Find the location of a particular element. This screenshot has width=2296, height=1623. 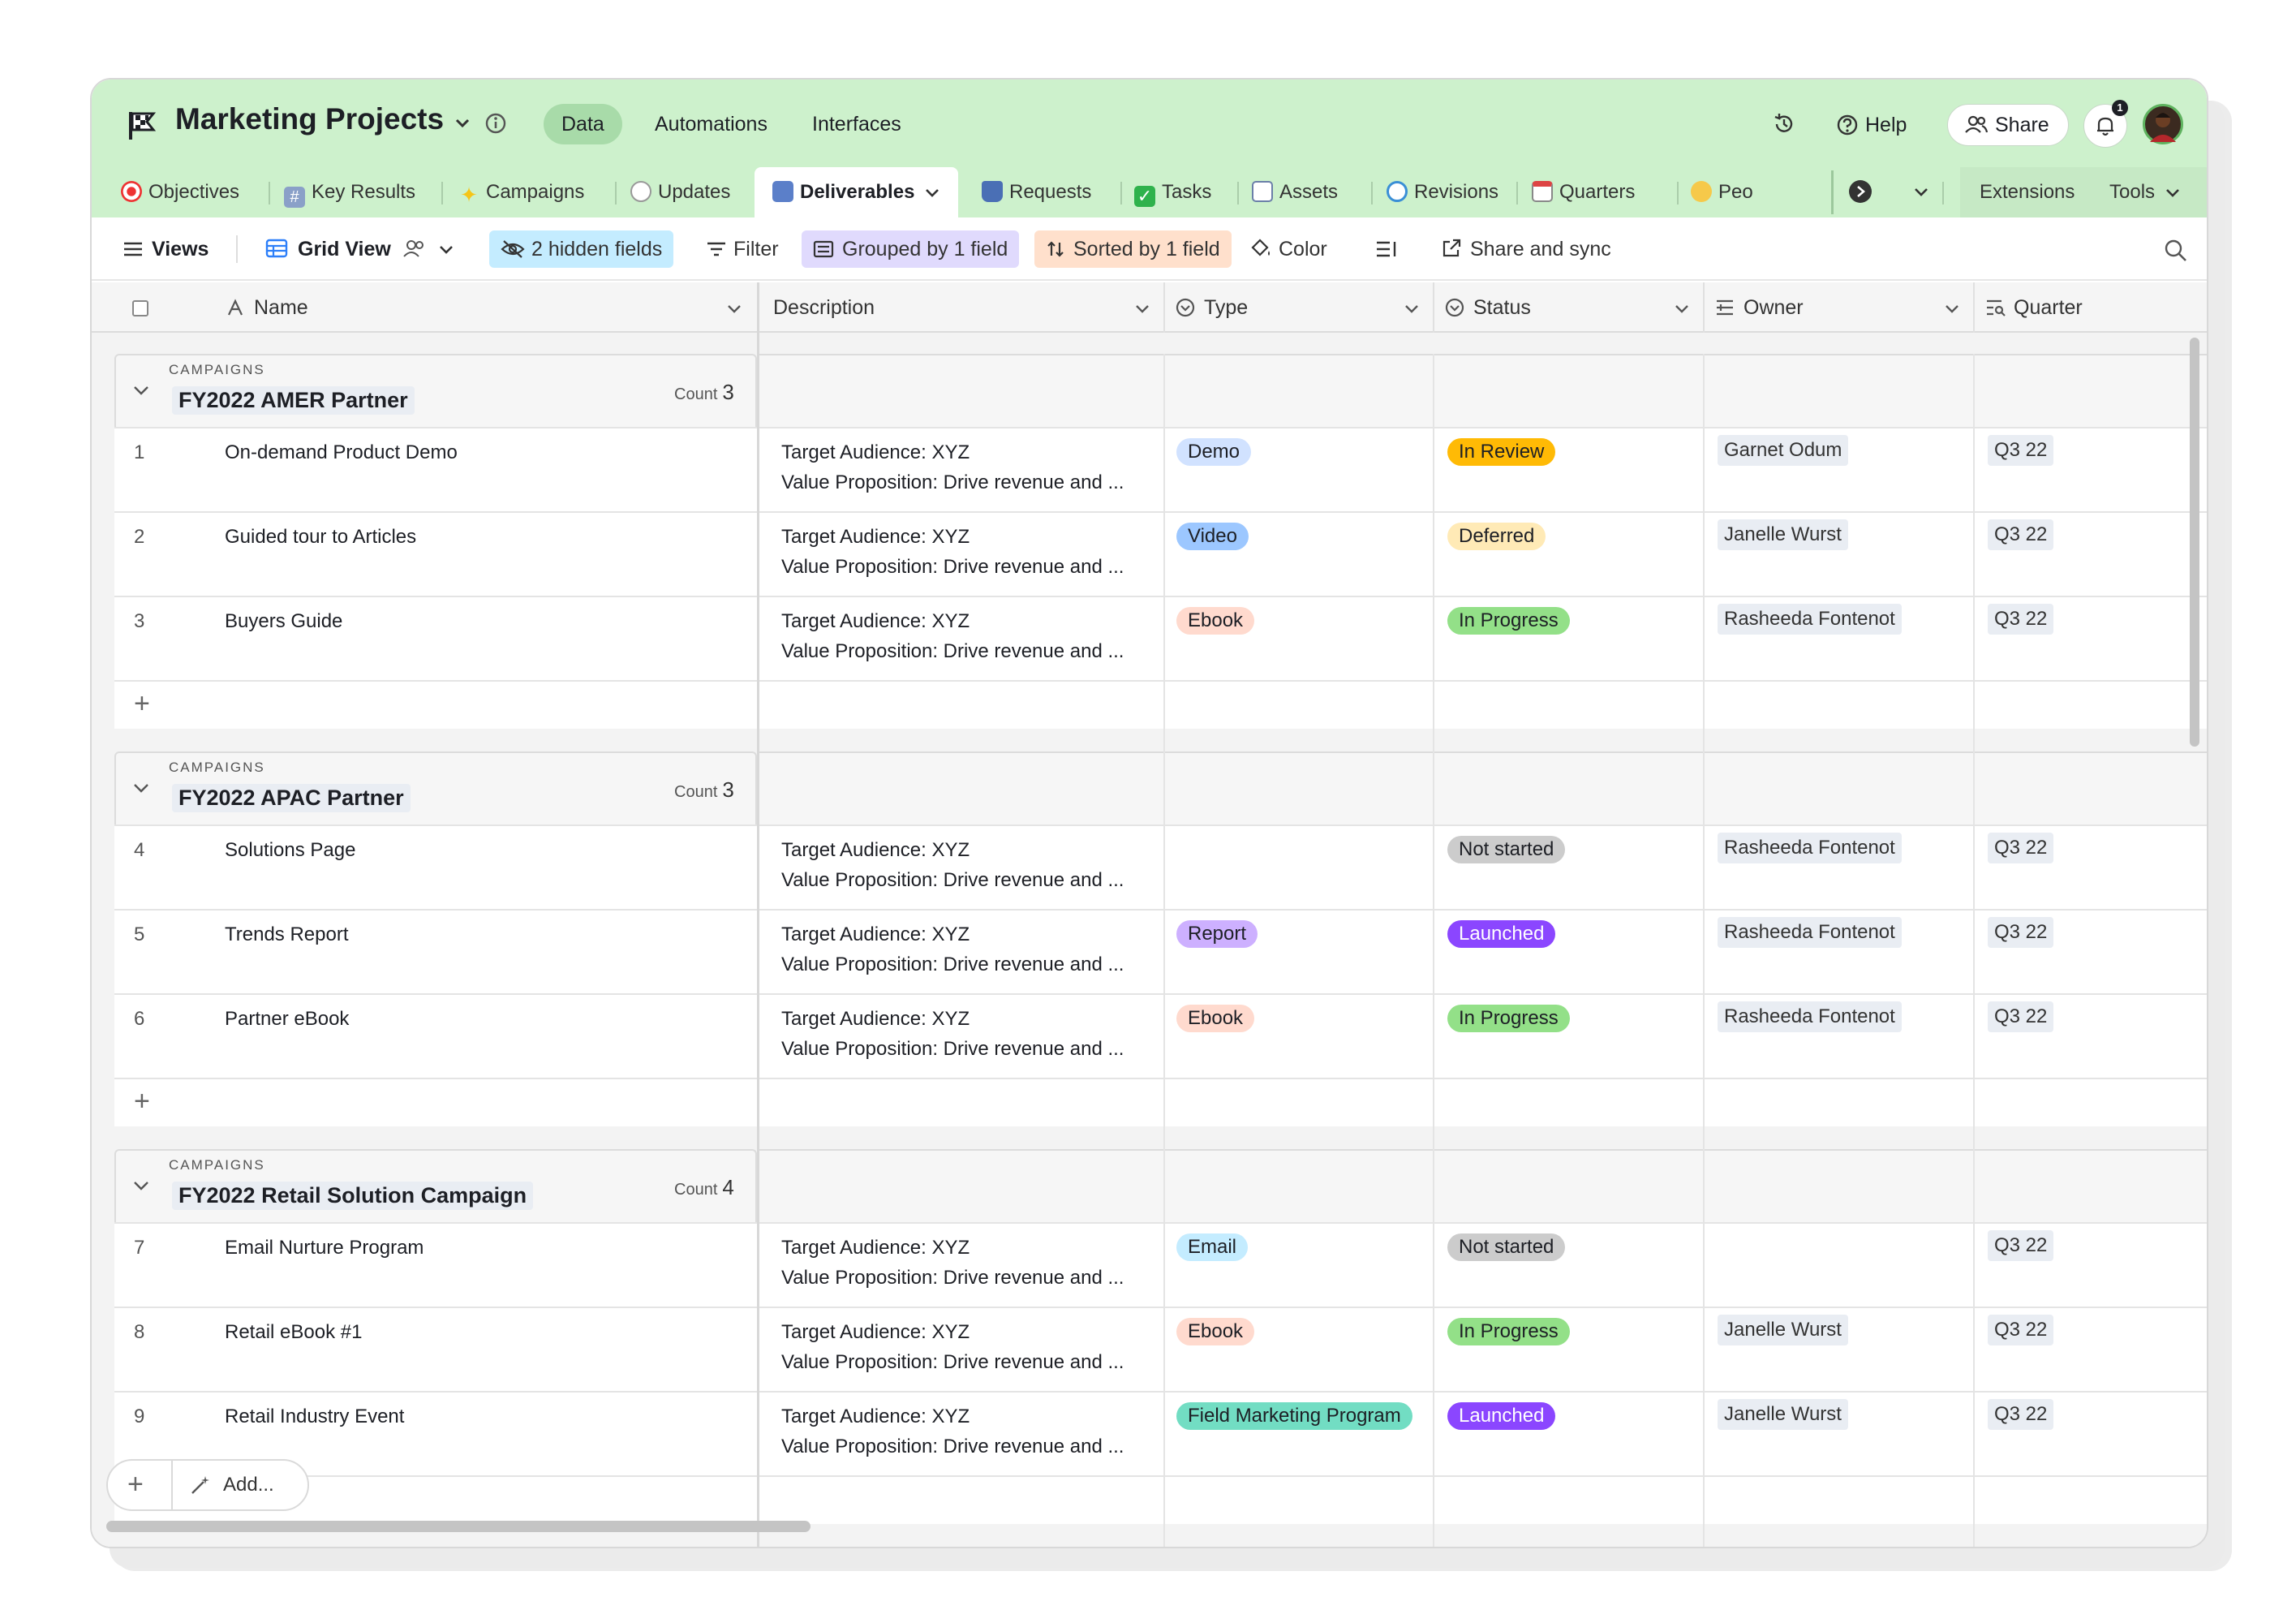

record-name: Buyers Guide is located at coordinates (283, 621).